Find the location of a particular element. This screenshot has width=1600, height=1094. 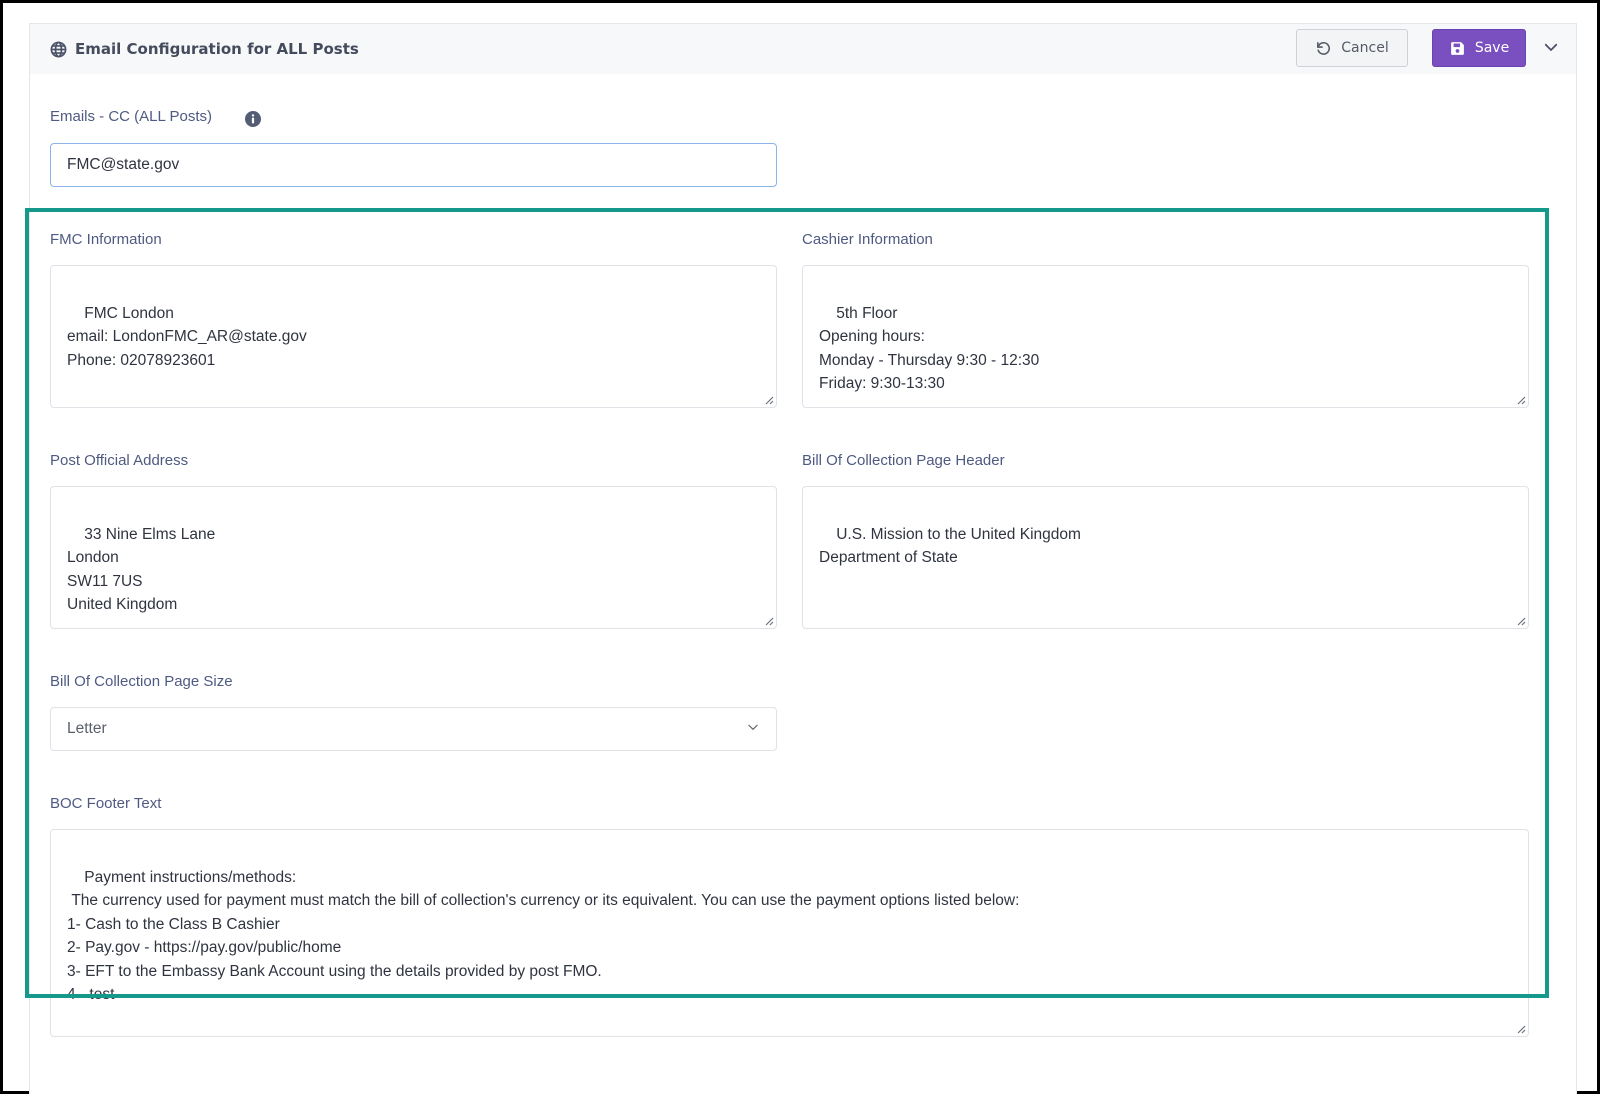

collapse-toggle is located at coordinates (1551, 49).